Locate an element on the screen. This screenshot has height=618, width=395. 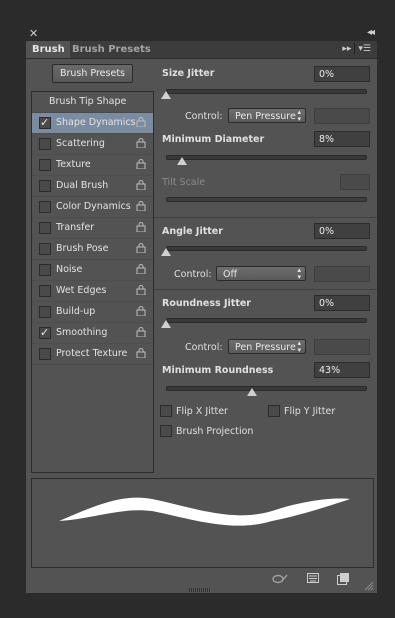
minimum-roundness-slider is located at coordinates (266, 388).